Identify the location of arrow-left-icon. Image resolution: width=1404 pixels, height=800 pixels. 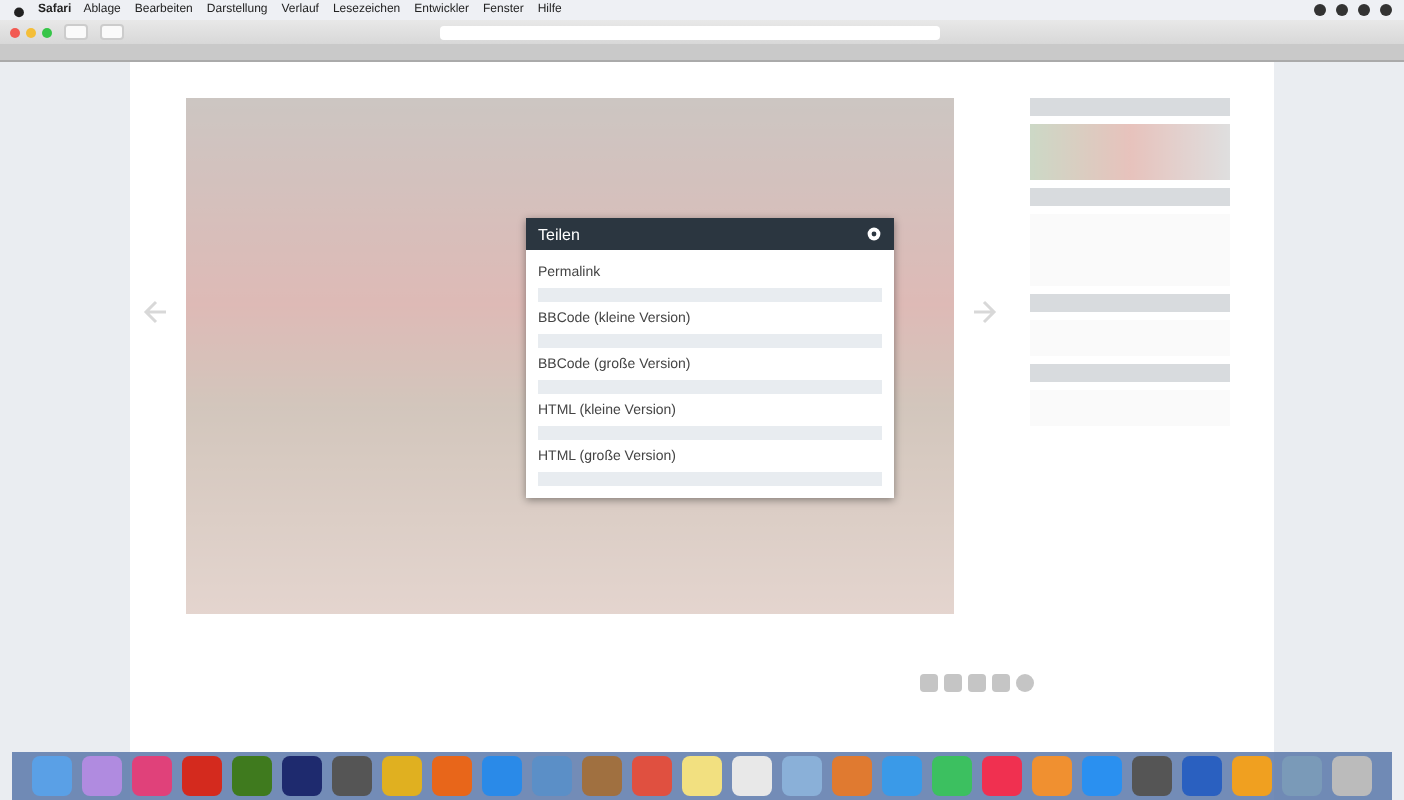
(156, 312).